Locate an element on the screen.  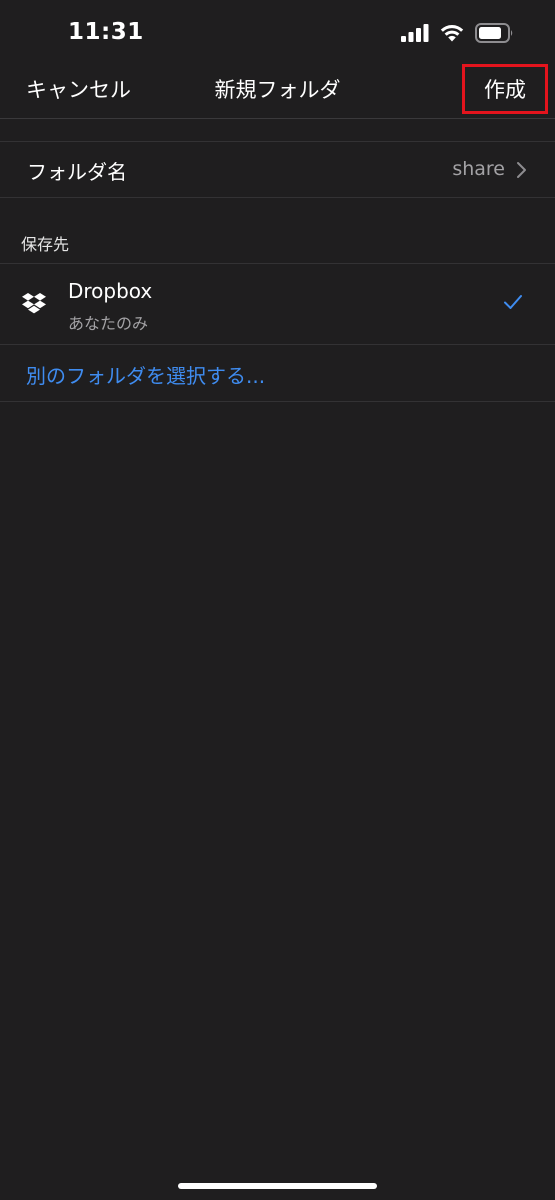
status-icons is located at coordinates (458, 33).